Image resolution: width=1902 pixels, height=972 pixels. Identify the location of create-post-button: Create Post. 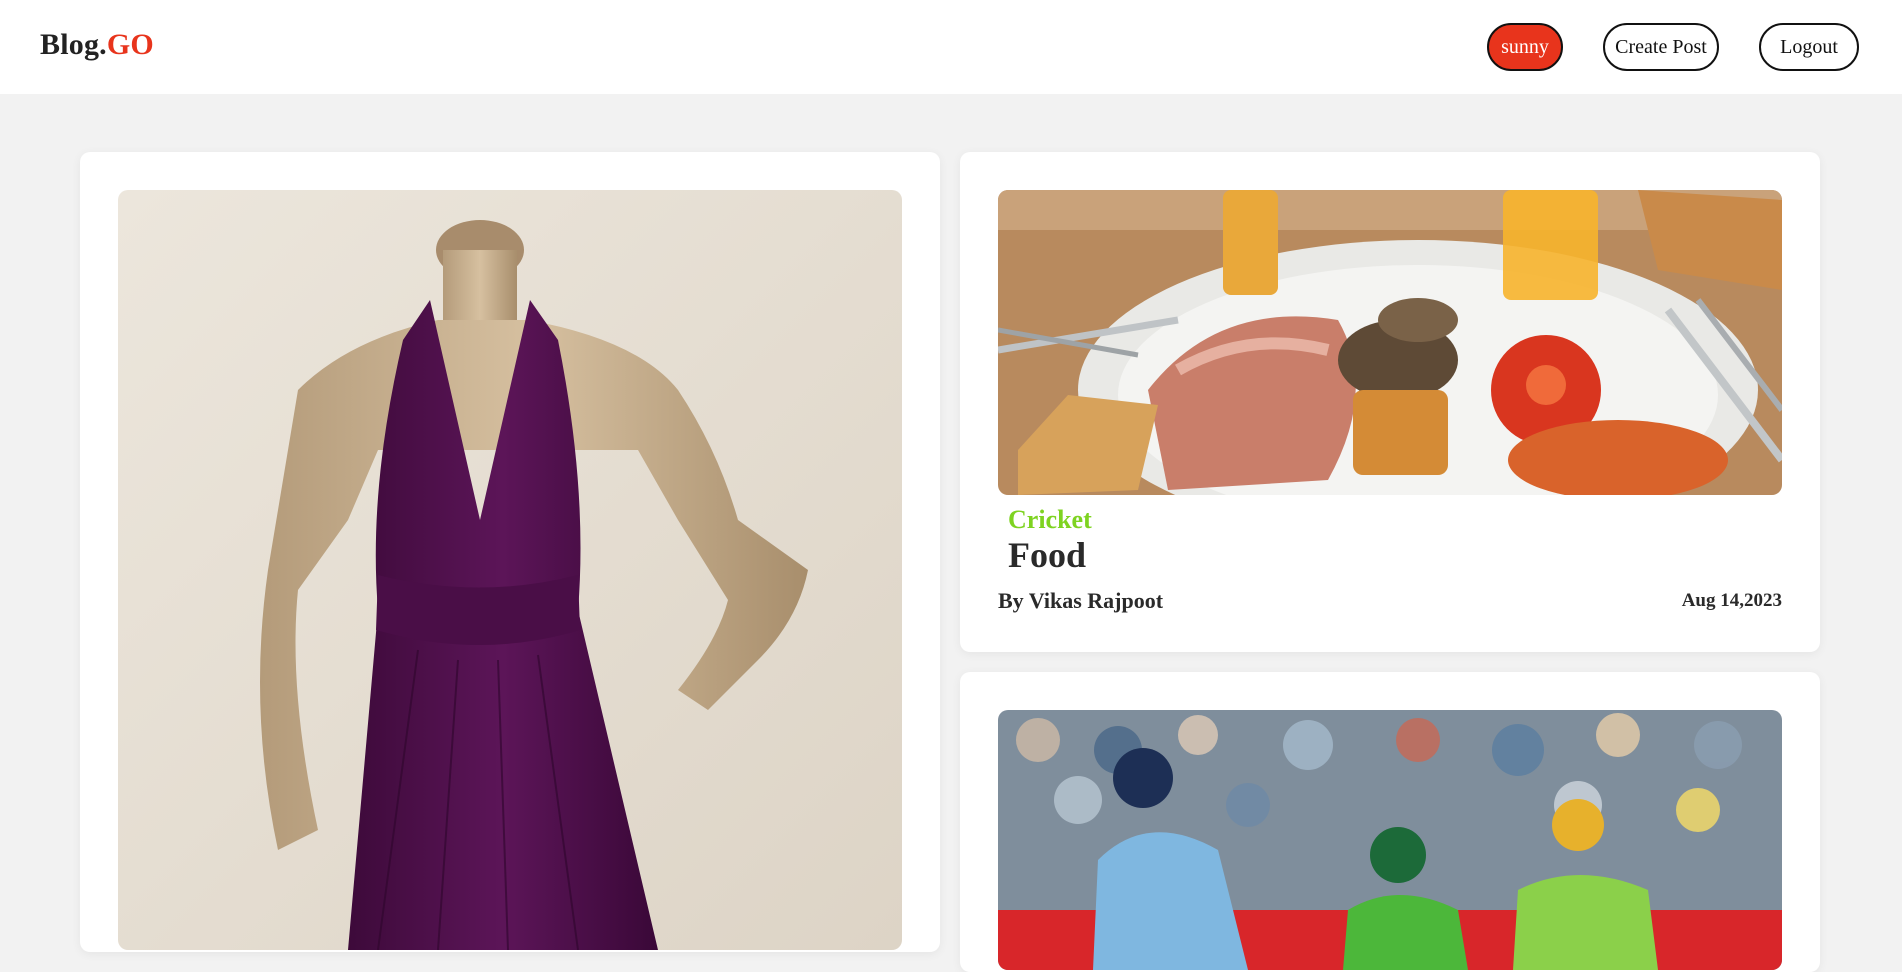
(1661, 47).